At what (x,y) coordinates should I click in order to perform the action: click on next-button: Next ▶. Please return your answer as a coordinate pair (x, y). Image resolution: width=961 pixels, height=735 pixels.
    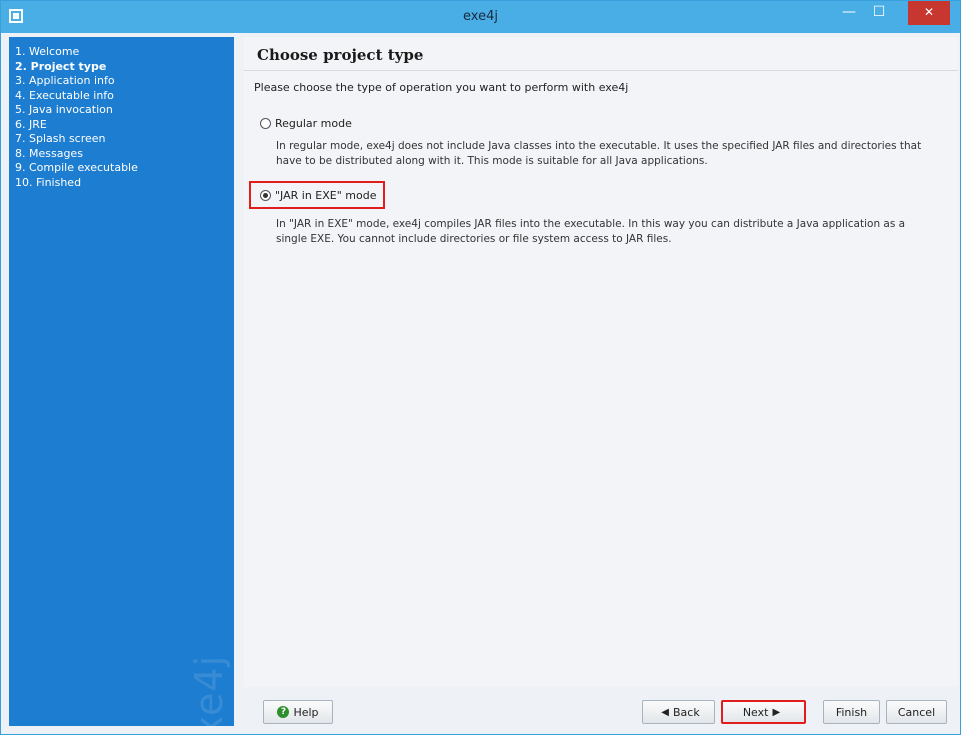
    Looking at the image, I should click on (763, 712).